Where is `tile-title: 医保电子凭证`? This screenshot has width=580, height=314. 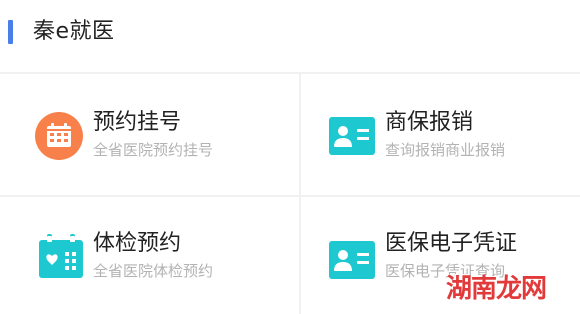
tile-title: 医保电子凭证 is located at coordinates (451, 243).